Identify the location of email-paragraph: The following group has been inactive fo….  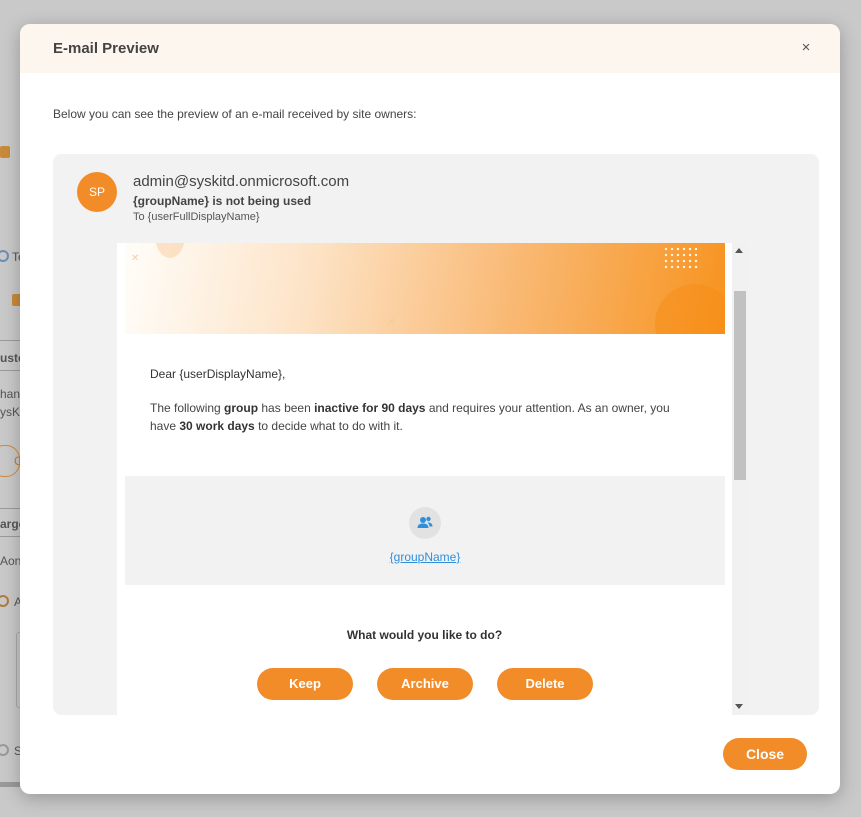
(422, 417).